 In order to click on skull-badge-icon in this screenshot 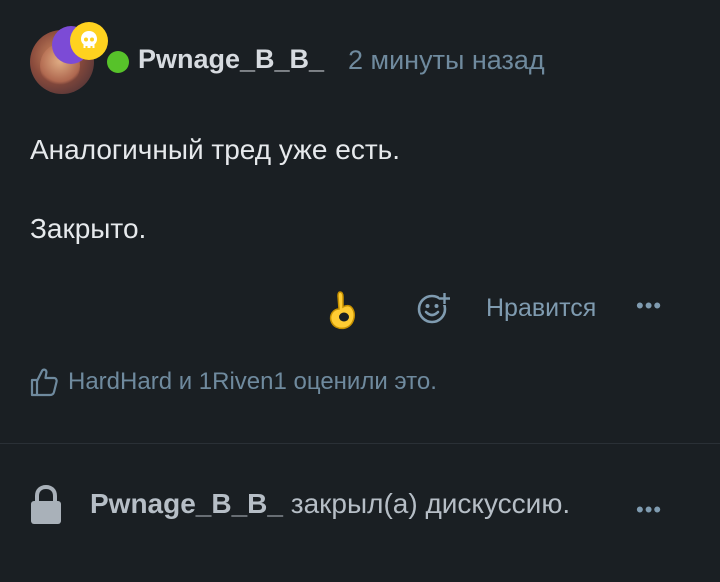, I will do `click(89, 41)`.